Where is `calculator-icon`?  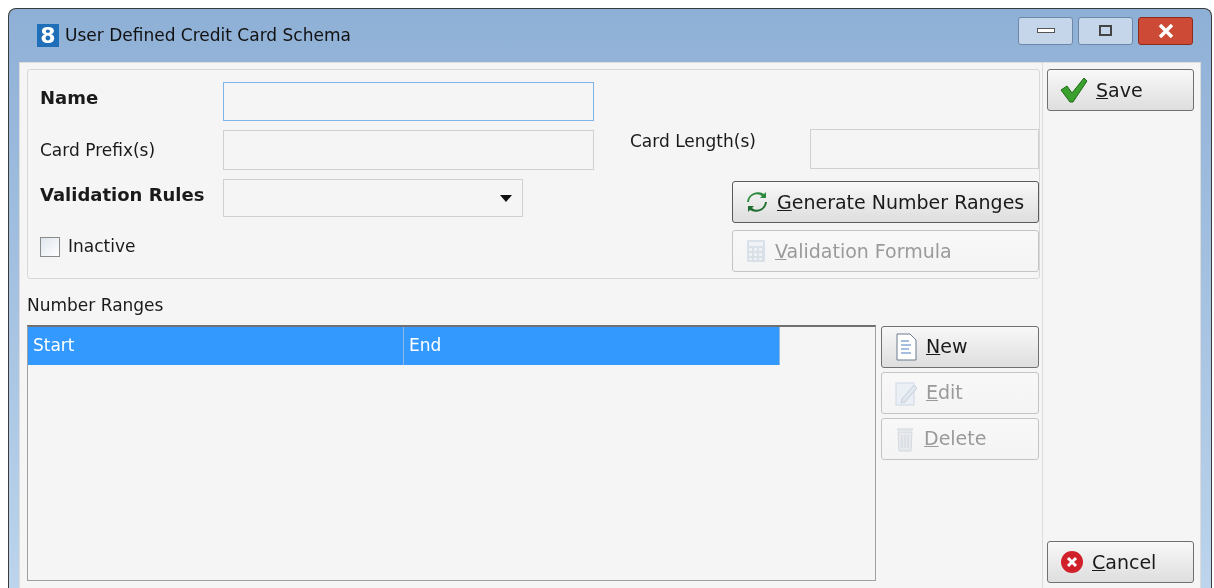 calculator-icon is located at coordinates (756, 251).